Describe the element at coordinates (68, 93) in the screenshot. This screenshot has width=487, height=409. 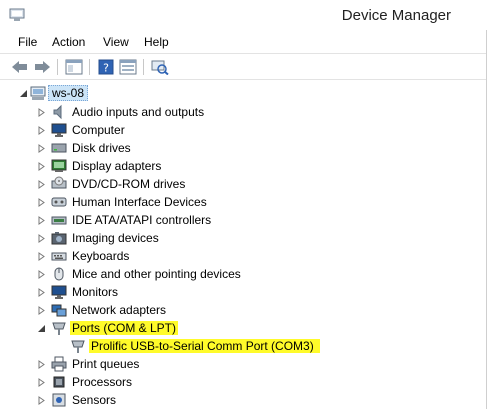
I see `tree-root-label: ws-08` at that location.